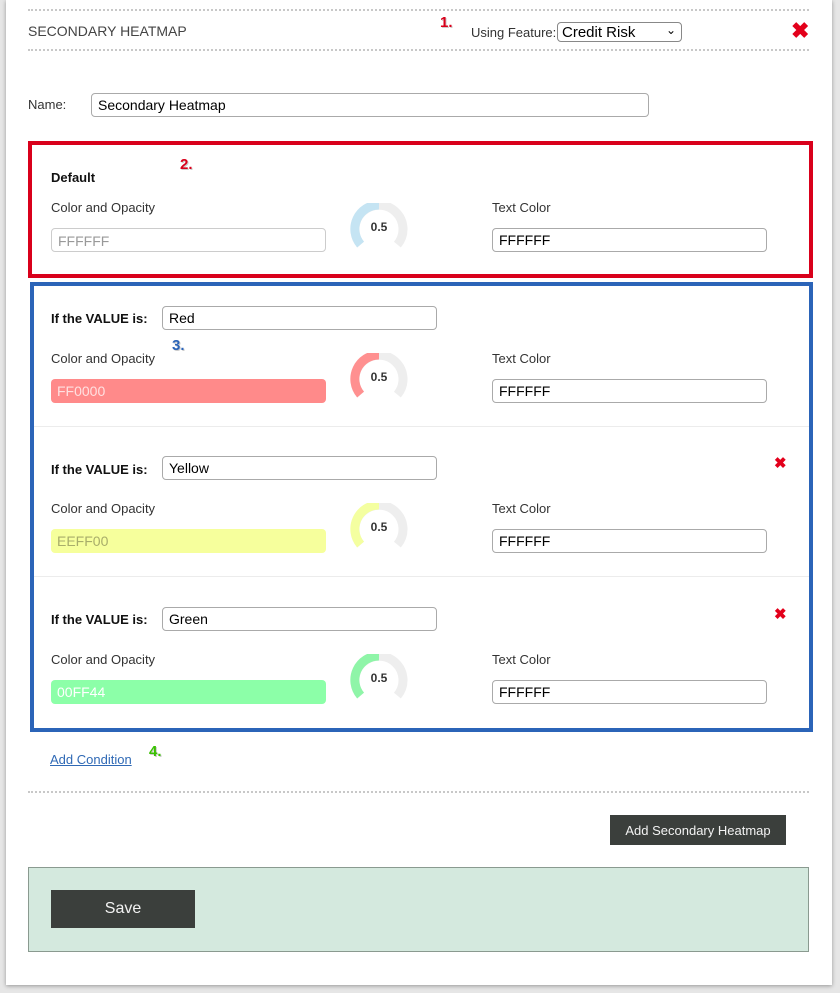 The width and height of the screenshot is (840, 993). I want to click on annotation-3: 3., so click(178, 345).